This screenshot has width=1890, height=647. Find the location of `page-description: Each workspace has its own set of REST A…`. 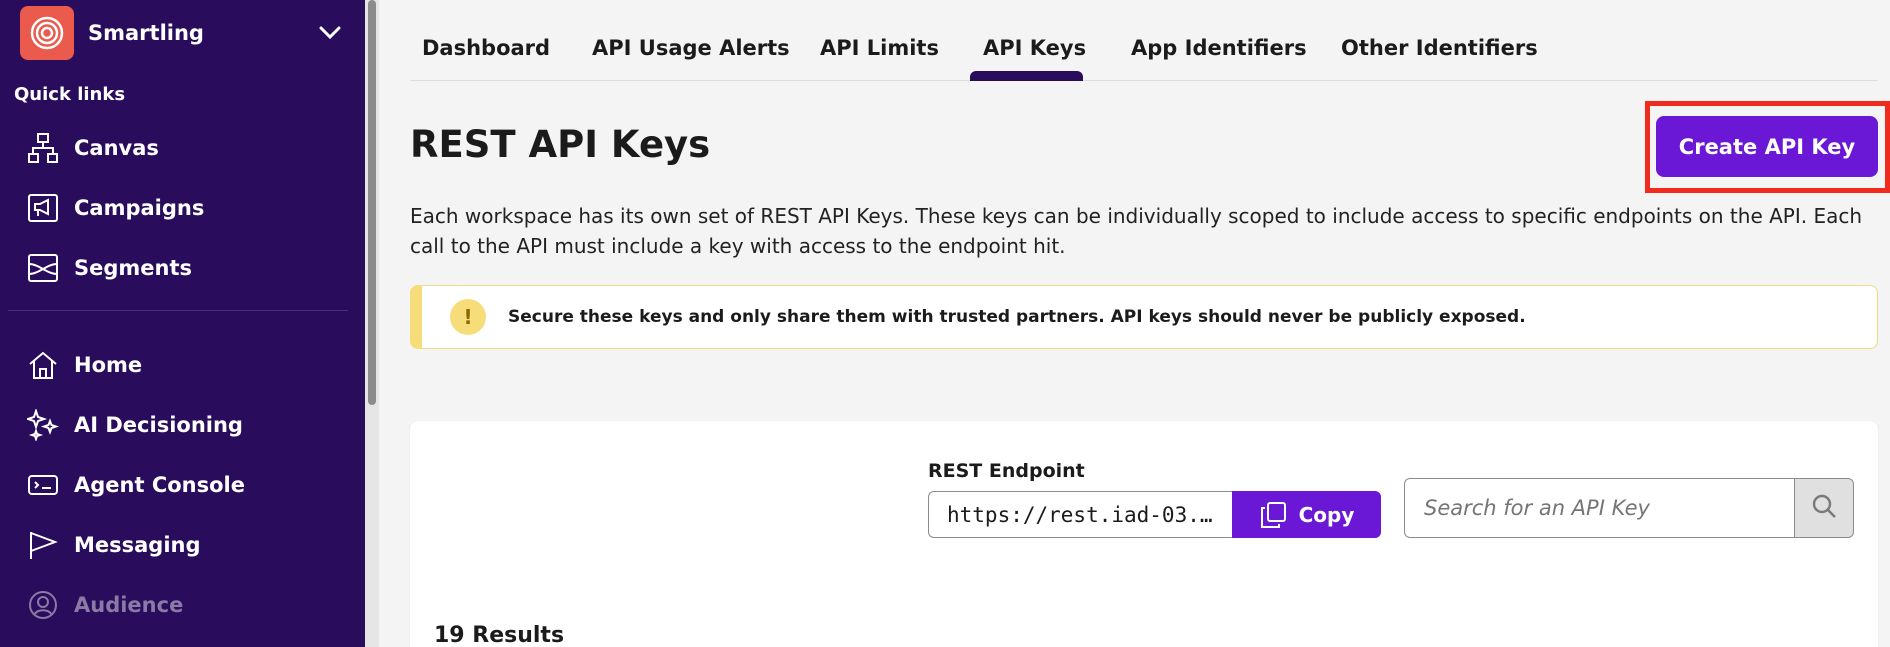

page-description: Each workspace has its own set of REST A… is located at coordinates (1136, 231).